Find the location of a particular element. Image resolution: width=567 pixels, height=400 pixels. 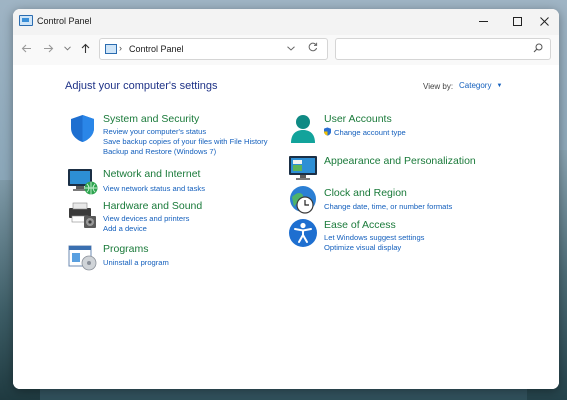

category-title-appearance-and-personalization: Appearance and Personalization is located at coordinates (400, 161).